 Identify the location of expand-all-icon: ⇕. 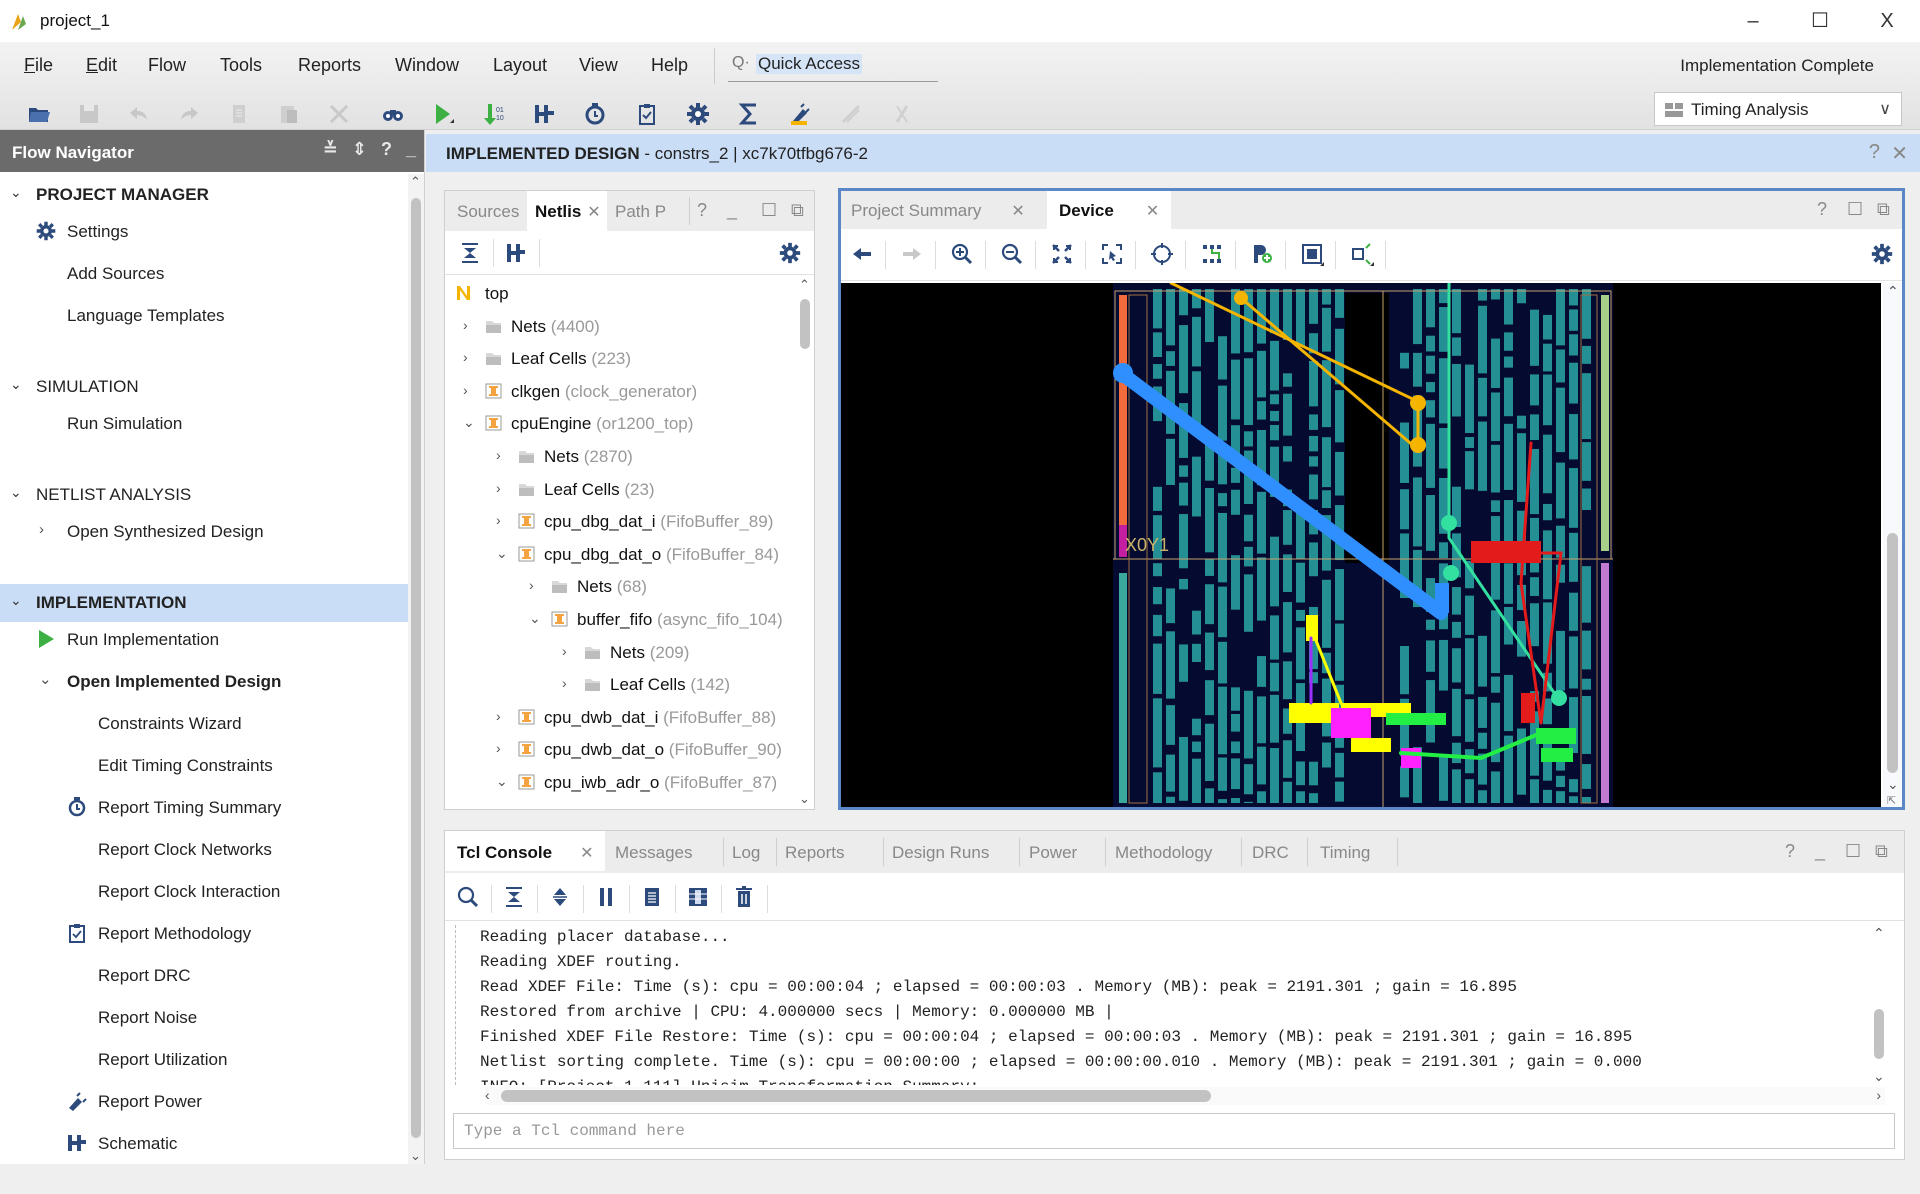
(359, 149).